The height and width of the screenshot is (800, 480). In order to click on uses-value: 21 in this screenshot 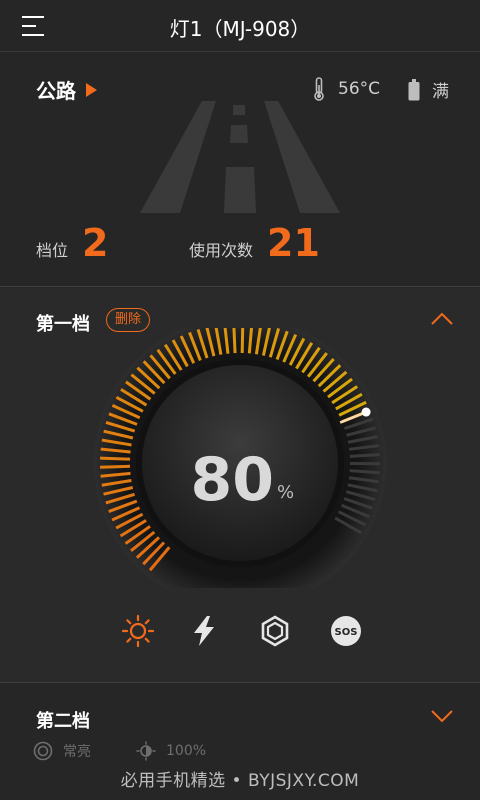, I will do `click(293, 243)`.